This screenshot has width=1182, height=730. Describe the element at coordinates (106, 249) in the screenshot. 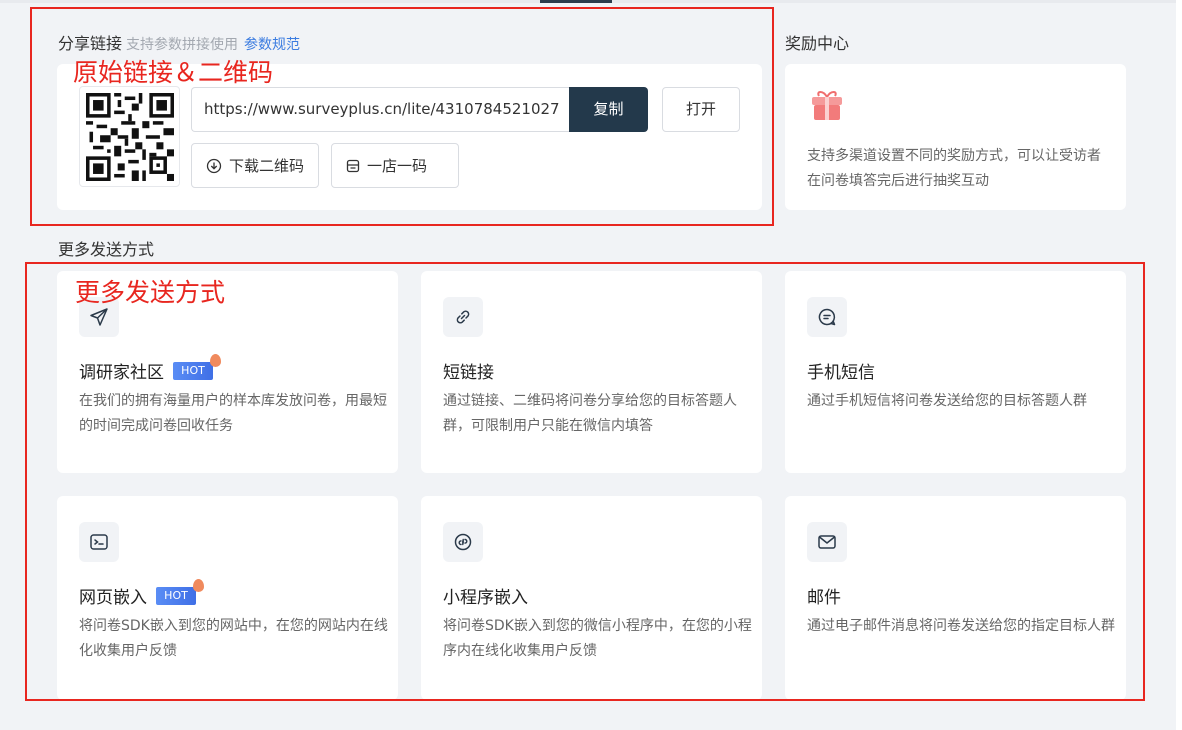

I see `more-methods-title: 更多发送方式` at that location.